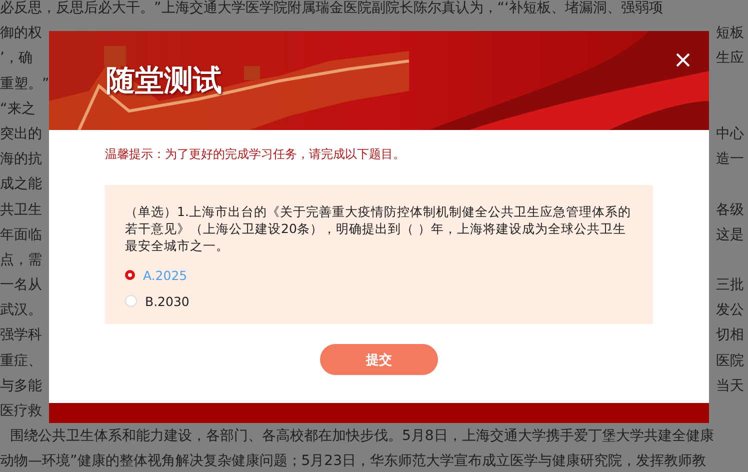 Image resolution: width=748 pixels, height=472 pixels. What do you see at coordinates (21, 160) in the screenshot?
I see `article-text: 海的抗` at bounding box center [21, 160].